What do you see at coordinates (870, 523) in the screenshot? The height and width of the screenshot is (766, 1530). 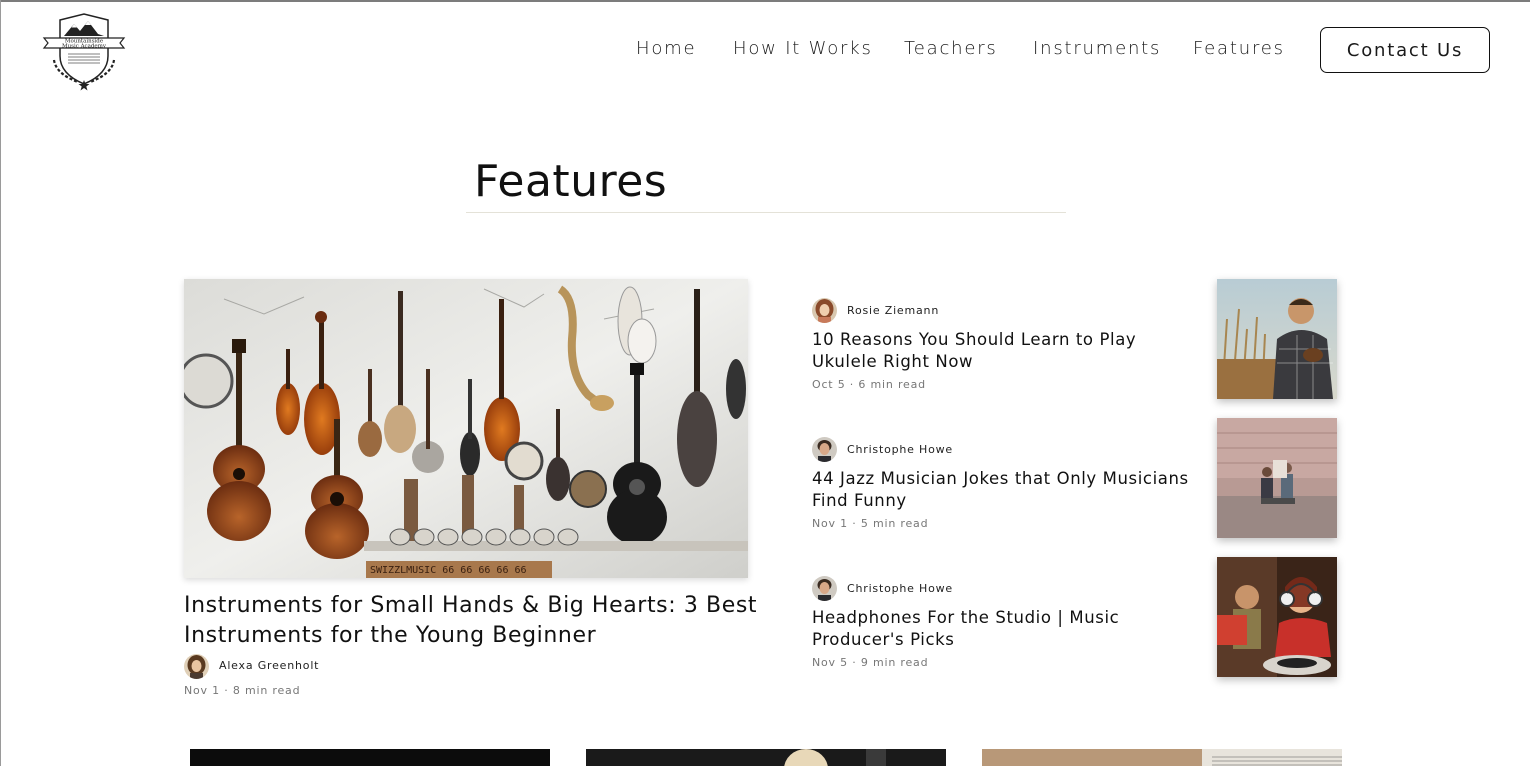 I see `post-meta: Nov 1 · 5 min read` at bounding box center [870, 523].